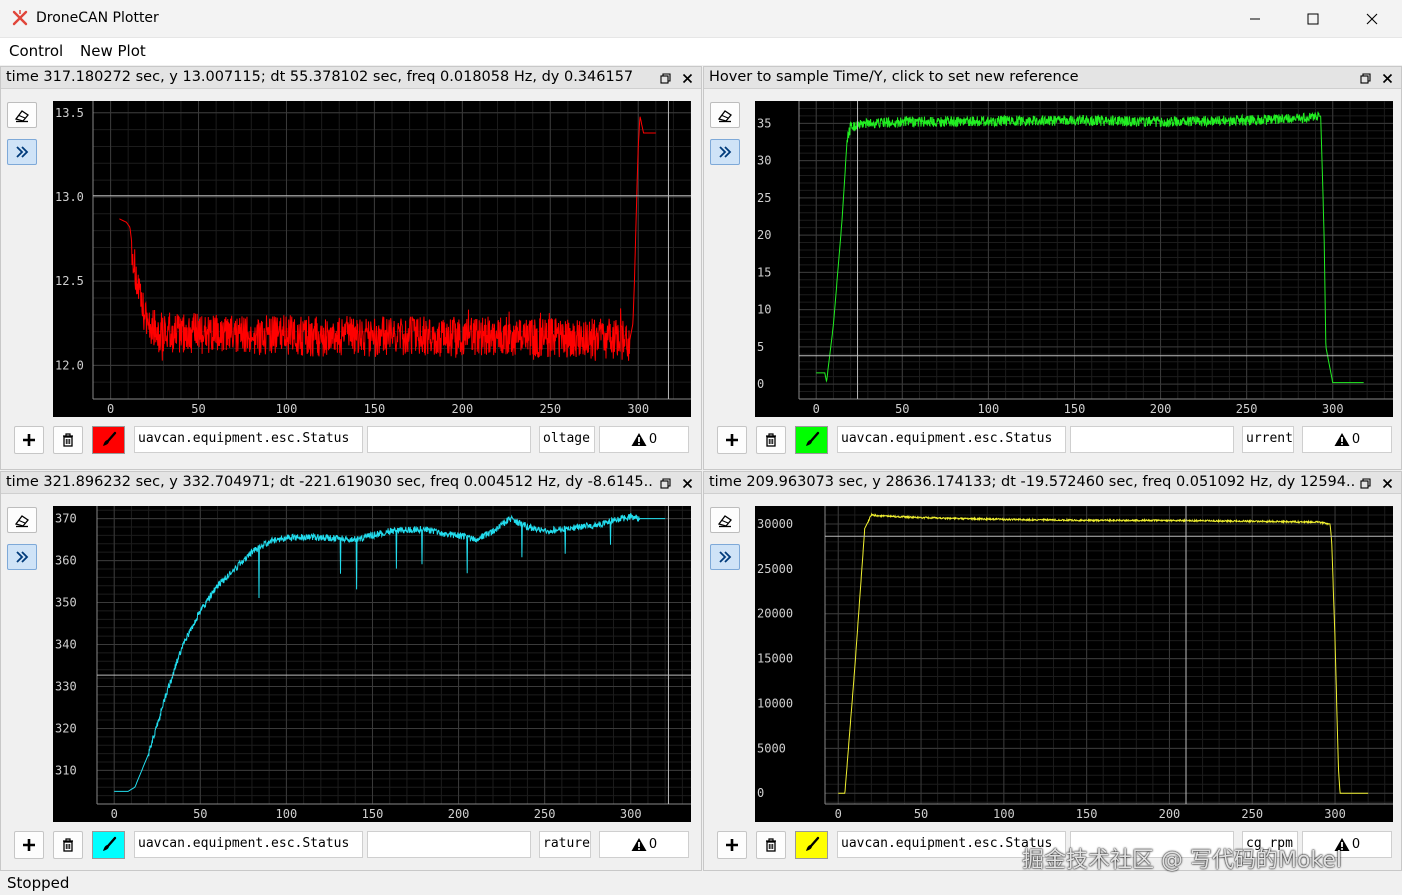 This screenshot has width=1402, height=895. What do you see at coordinates (373, 814) in the screenshot?
I see `x-tick-label: 150` at bounding box center [373, 814].